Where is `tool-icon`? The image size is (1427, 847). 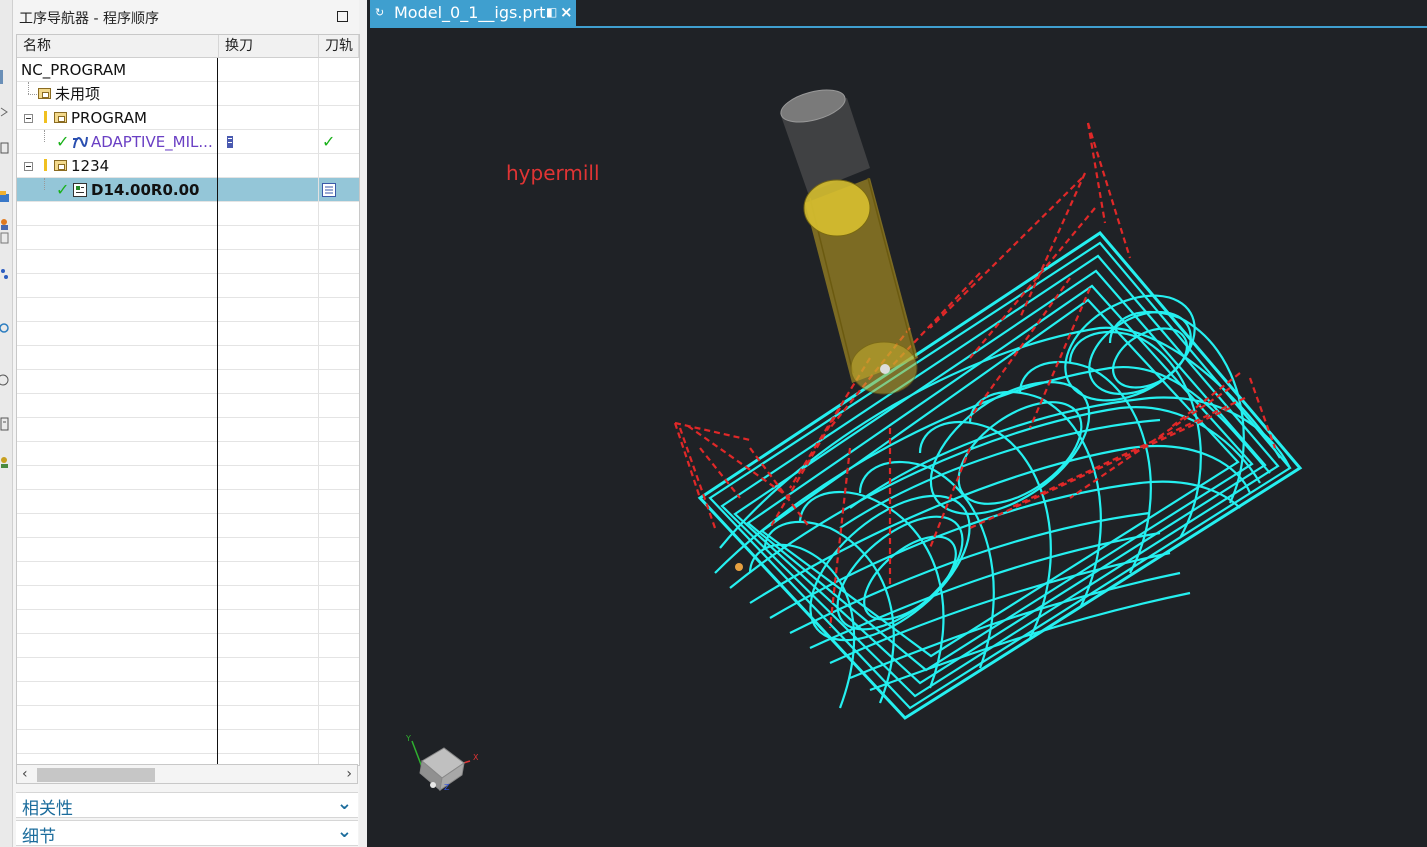
tool-icon is located at coordinates (230, 142).